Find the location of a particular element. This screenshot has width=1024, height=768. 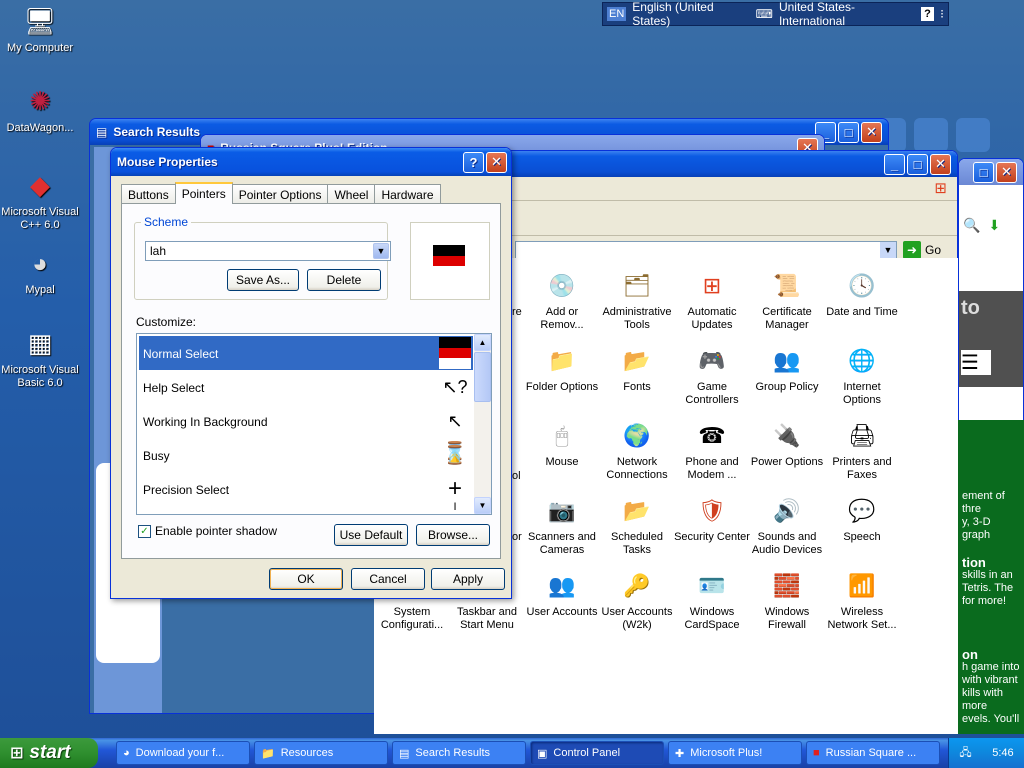

dialog-titlebar: Mouse Properties ? ✕ is located at coordinates (311, 162).